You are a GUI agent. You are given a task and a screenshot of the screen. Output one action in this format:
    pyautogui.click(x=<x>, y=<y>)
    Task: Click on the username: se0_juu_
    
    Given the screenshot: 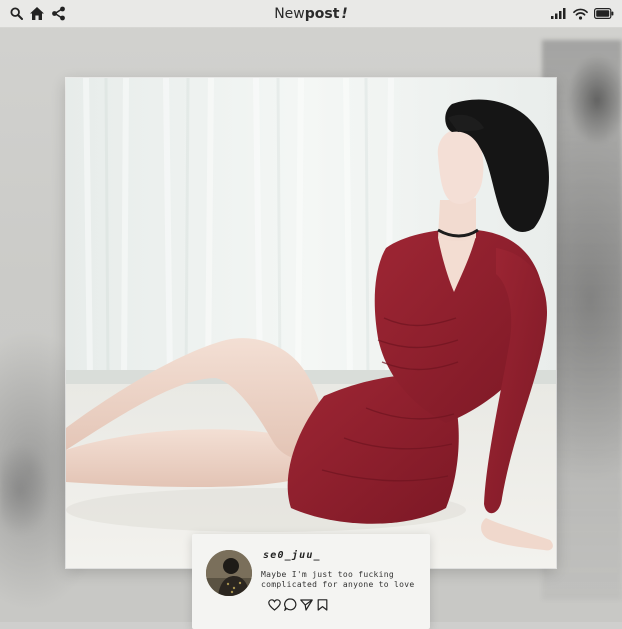 What is the action you would take?
    pyautogui.click(x=292, y=555)
    